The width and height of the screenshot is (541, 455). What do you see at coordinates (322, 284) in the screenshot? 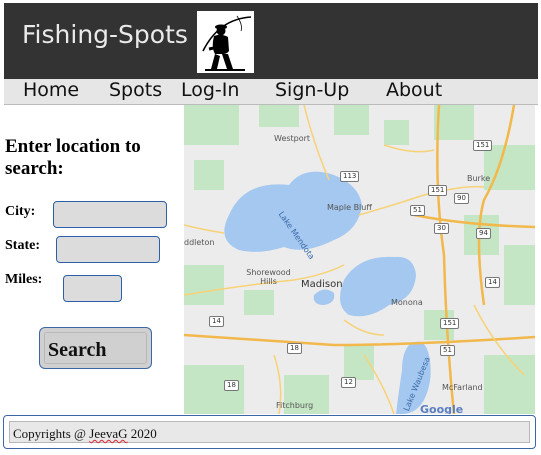
I see `map-label-madison: Madison` at bounding box center [322, 284].